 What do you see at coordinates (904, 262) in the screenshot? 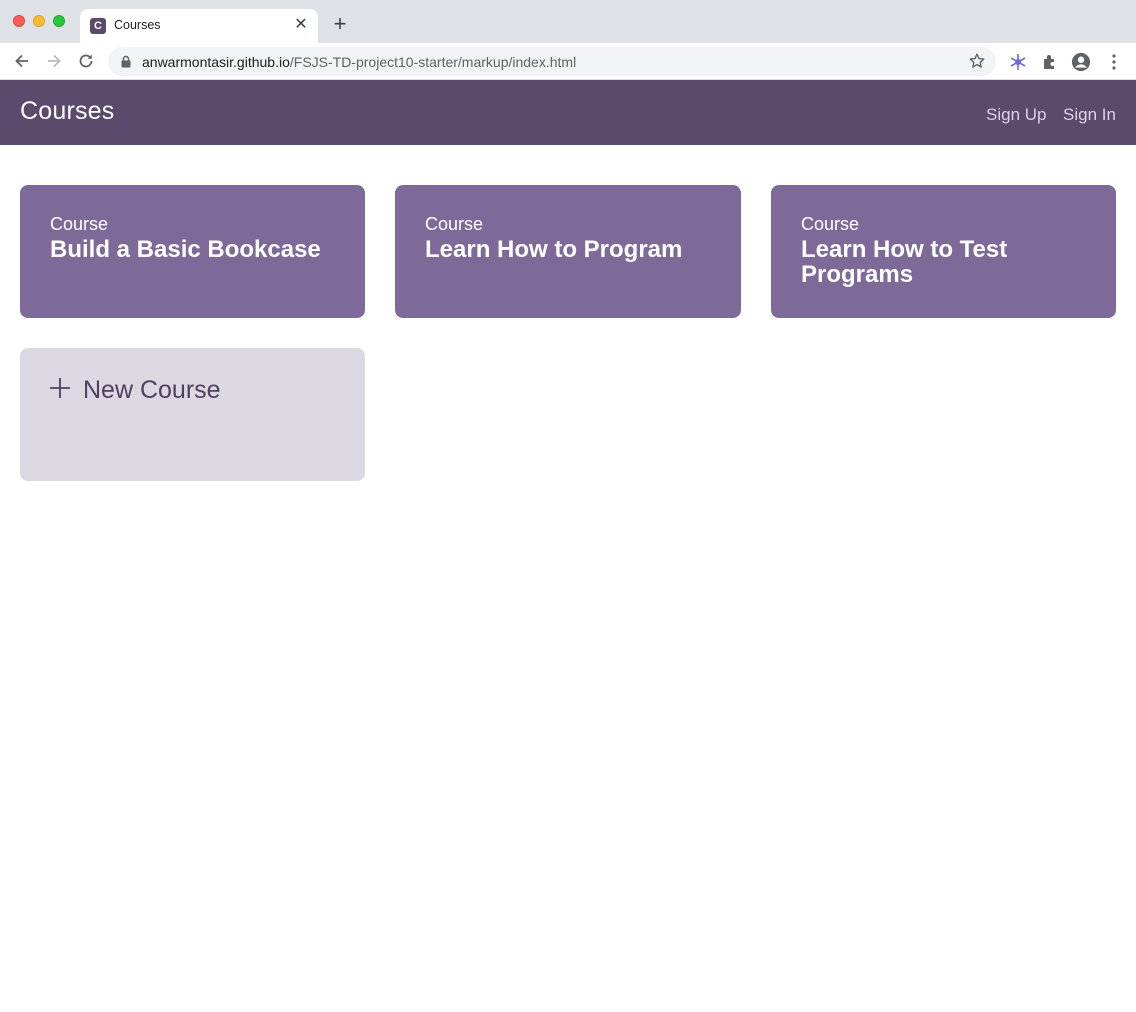
I see `course-title: Learn How to Test Programs` at bounding box center [904, 262].